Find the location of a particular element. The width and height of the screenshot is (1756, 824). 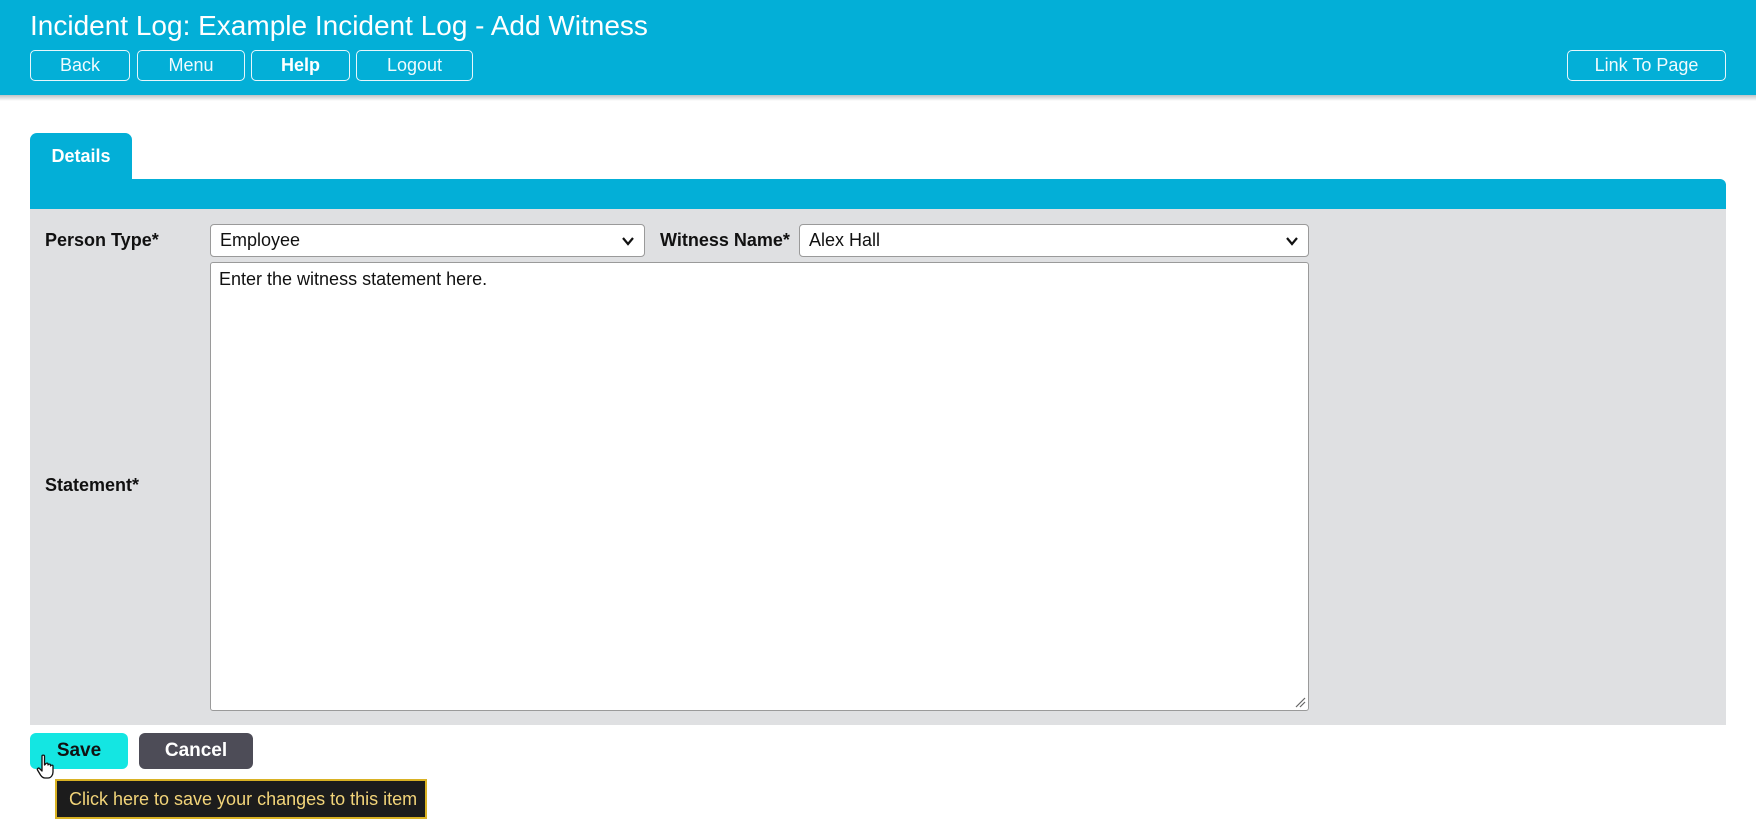

logout-button: Logout is located at coordinates (414, 65).